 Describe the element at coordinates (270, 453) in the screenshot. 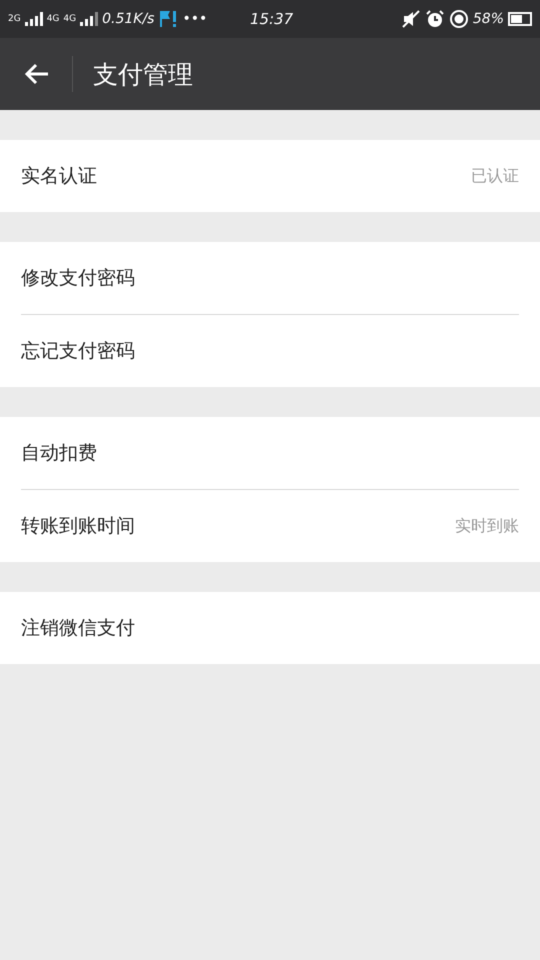

I see `settings-item: 自动扣费` at that location.